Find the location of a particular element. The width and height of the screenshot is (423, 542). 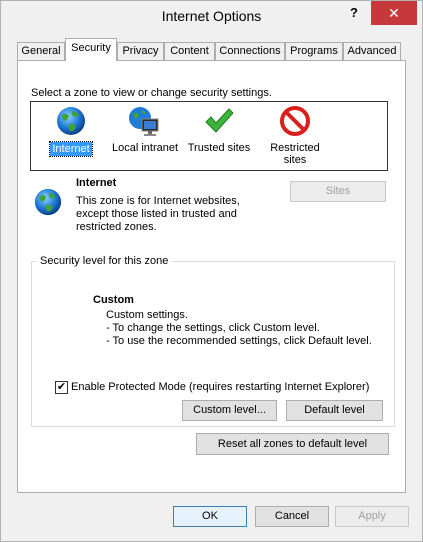

zone-description-line: except those listed in trusted and is located at coordinates (156, 214).